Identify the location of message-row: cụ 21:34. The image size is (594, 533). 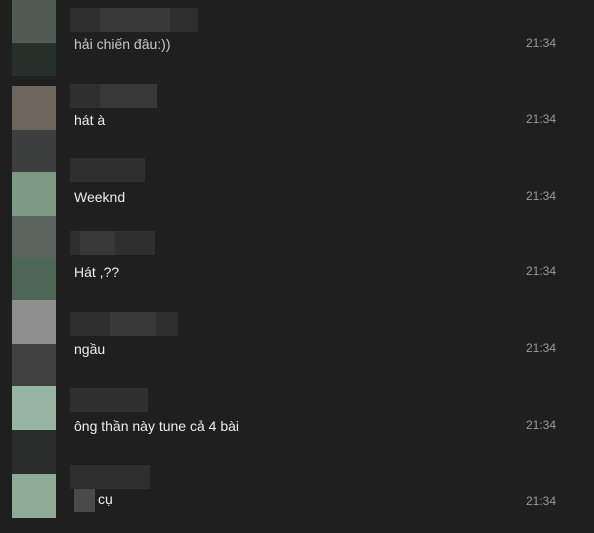
(297, 498).